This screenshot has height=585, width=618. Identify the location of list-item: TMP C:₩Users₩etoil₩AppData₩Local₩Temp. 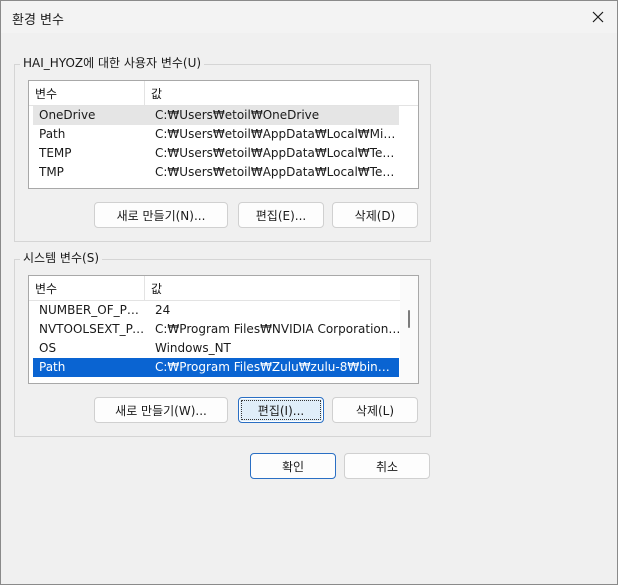
(217, 172).